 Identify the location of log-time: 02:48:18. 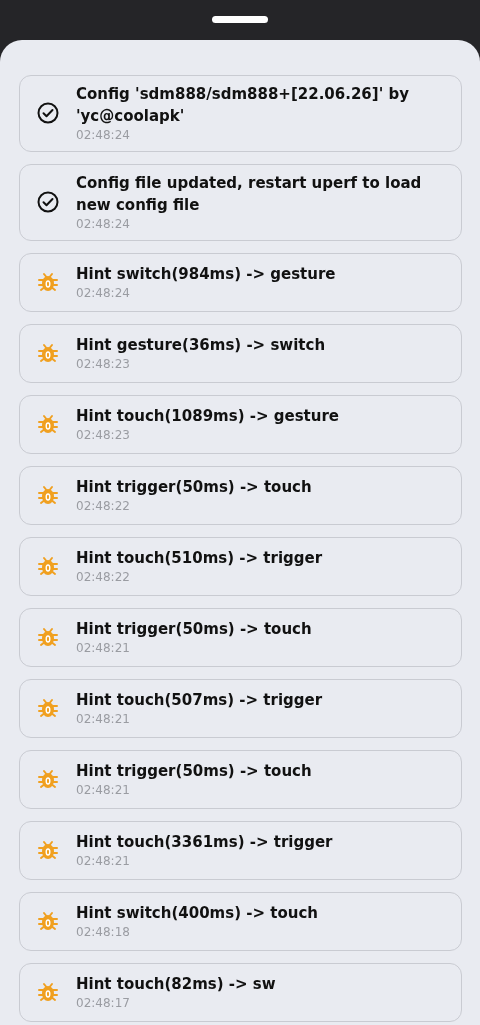
(103, 932).